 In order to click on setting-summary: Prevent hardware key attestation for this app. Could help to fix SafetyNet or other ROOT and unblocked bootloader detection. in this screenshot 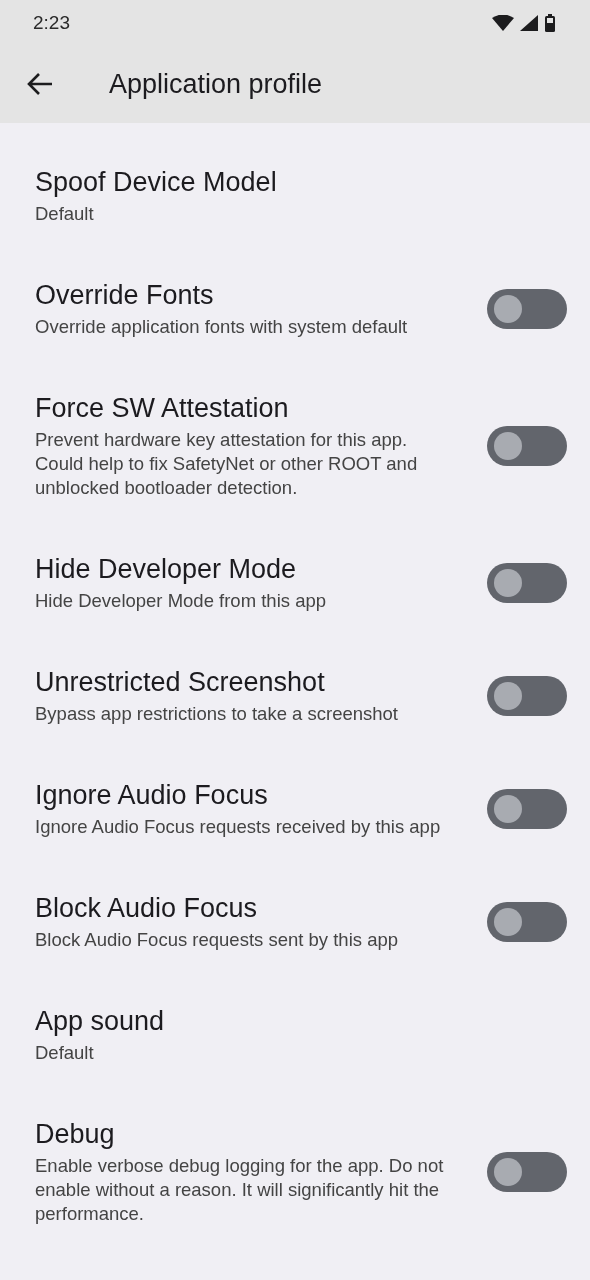, I will do `click(227, 464)`.